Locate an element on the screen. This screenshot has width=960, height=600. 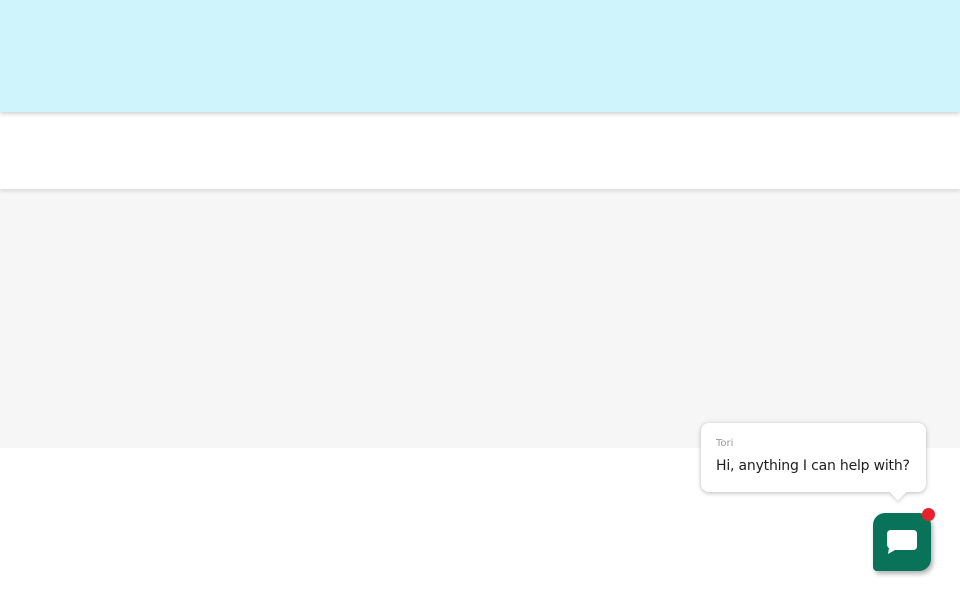
notification-dot is located at coordinates (928, 514).